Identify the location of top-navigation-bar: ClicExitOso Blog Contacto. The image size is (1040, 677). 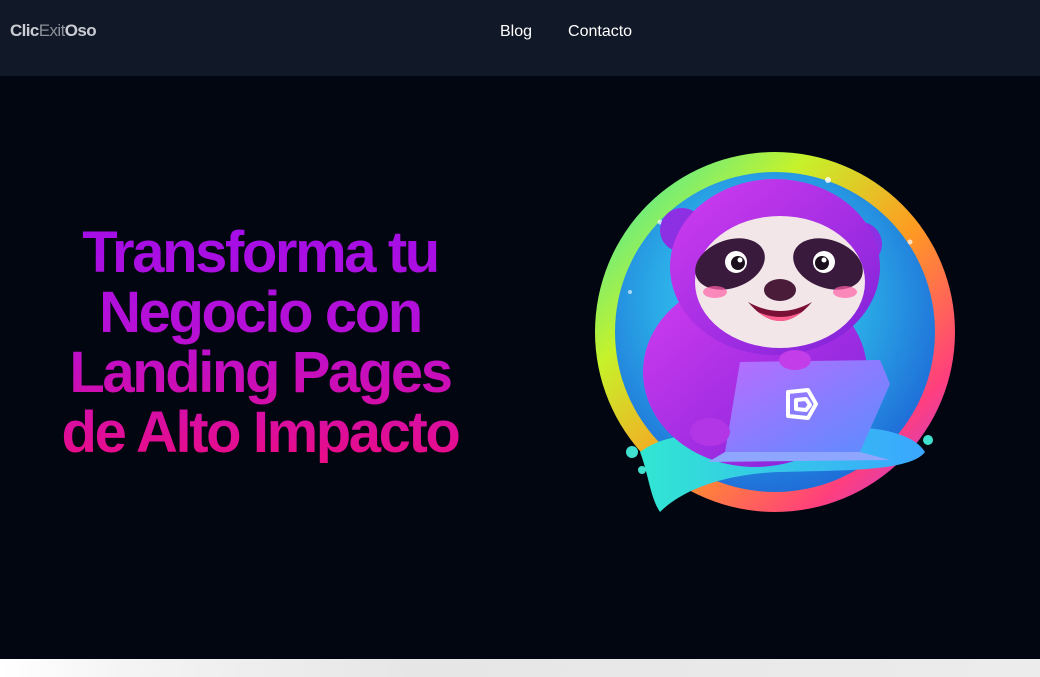
(520, 38).